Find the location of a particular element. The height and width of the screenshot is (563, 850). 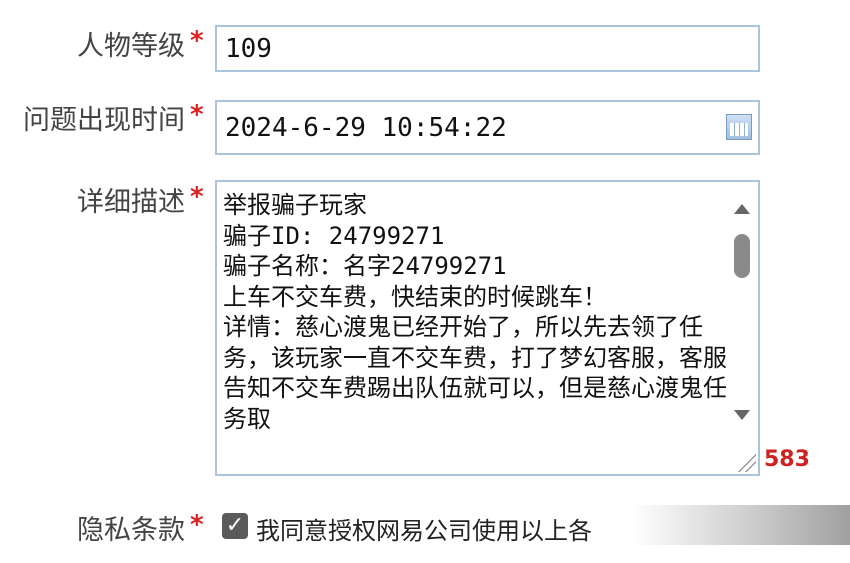

privacy-checkbox: ✓ is located at coordinates (235, 526).